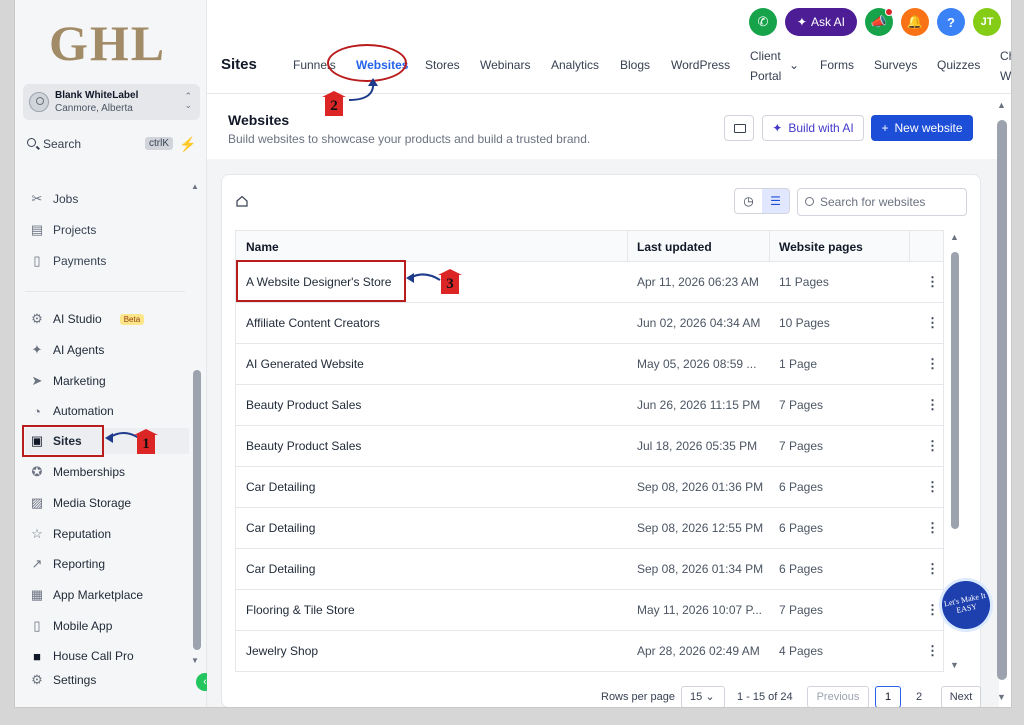  Describe the element at coordinates (888, 696) in the screenshot. I see `page-1-button: 1` at that location.